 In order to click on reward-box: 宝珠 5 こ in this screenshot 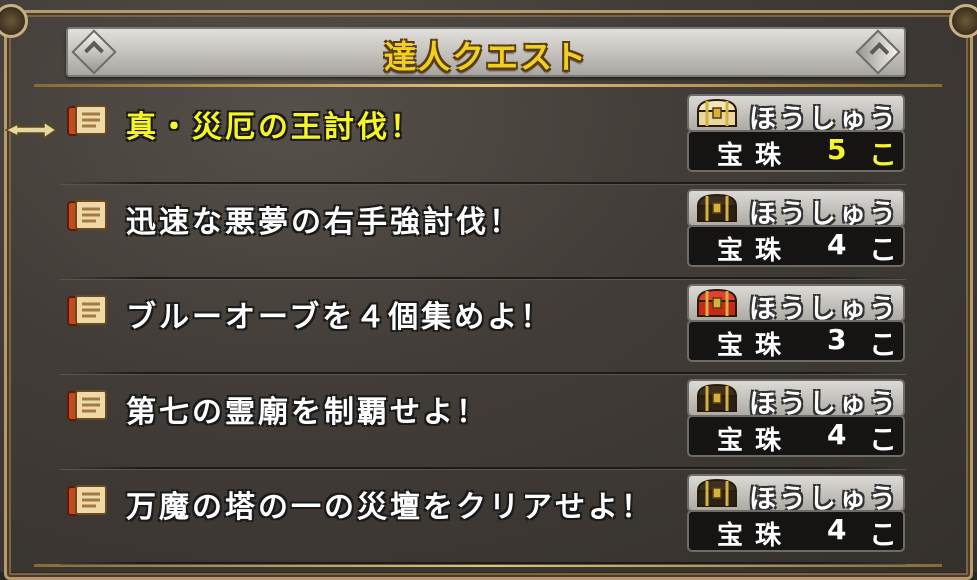, I will do `click(796, 151)`.